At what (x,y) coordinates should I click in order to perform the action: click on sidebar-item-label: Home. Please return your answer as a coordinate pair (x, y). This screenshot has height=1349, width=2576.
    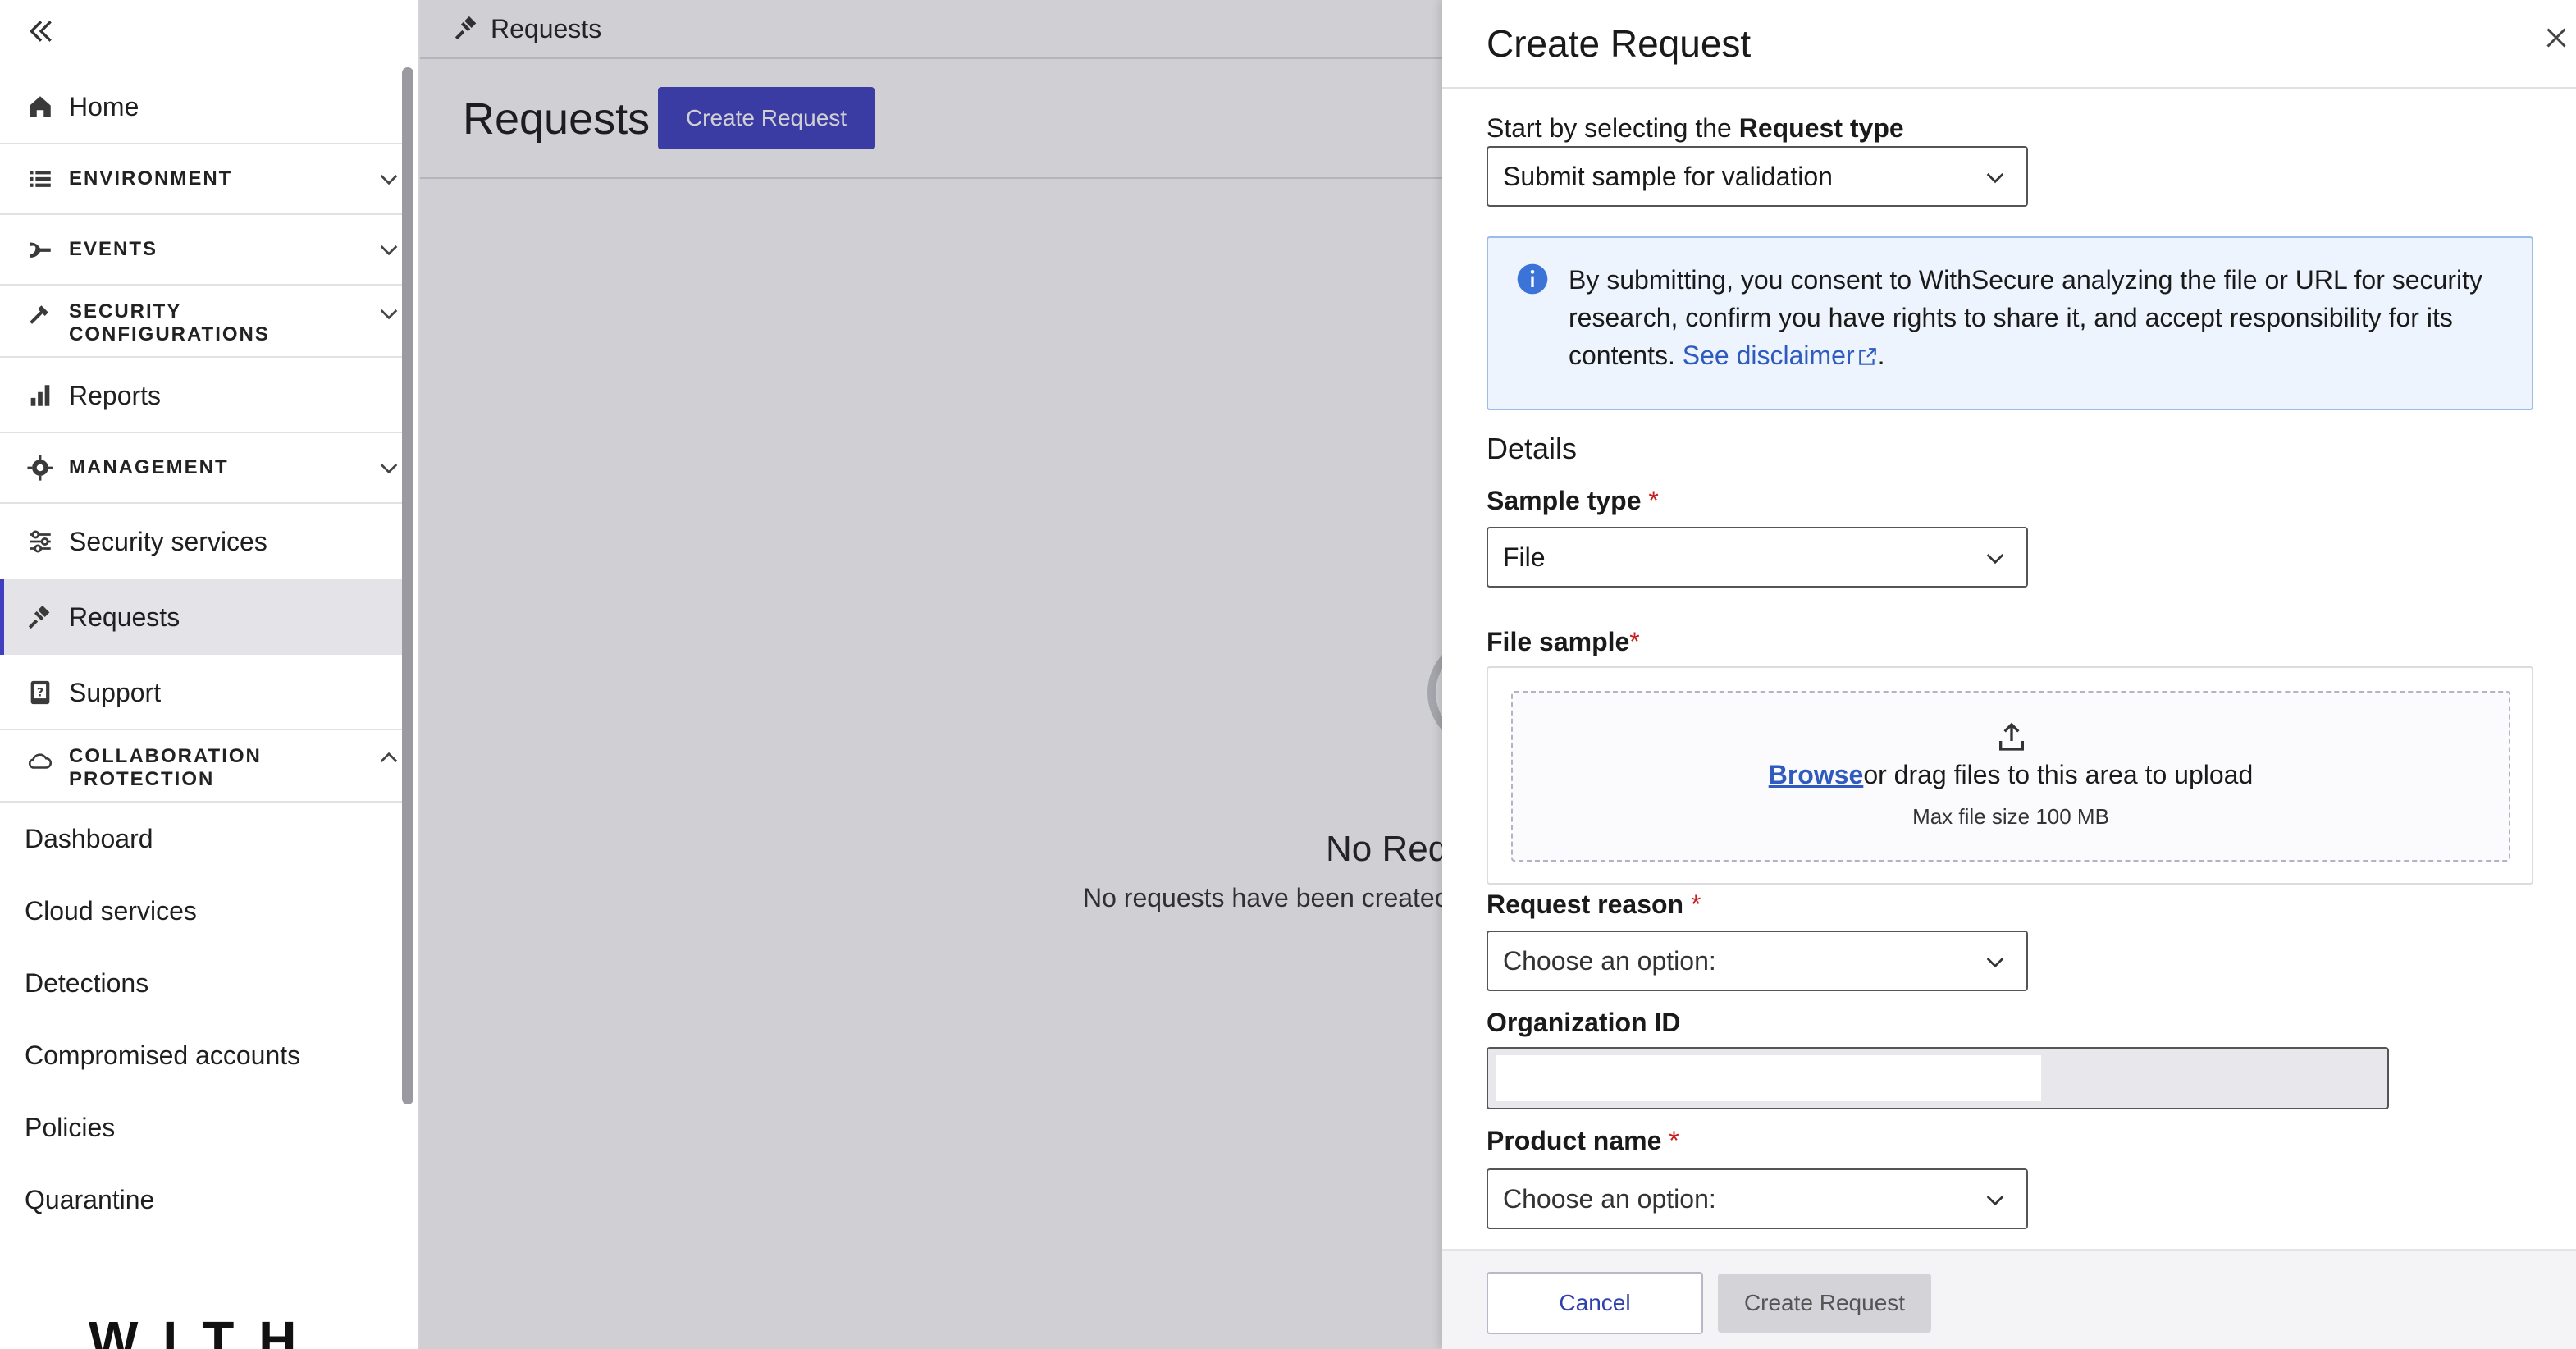
    Looking at the image, I should click on (104, 106).